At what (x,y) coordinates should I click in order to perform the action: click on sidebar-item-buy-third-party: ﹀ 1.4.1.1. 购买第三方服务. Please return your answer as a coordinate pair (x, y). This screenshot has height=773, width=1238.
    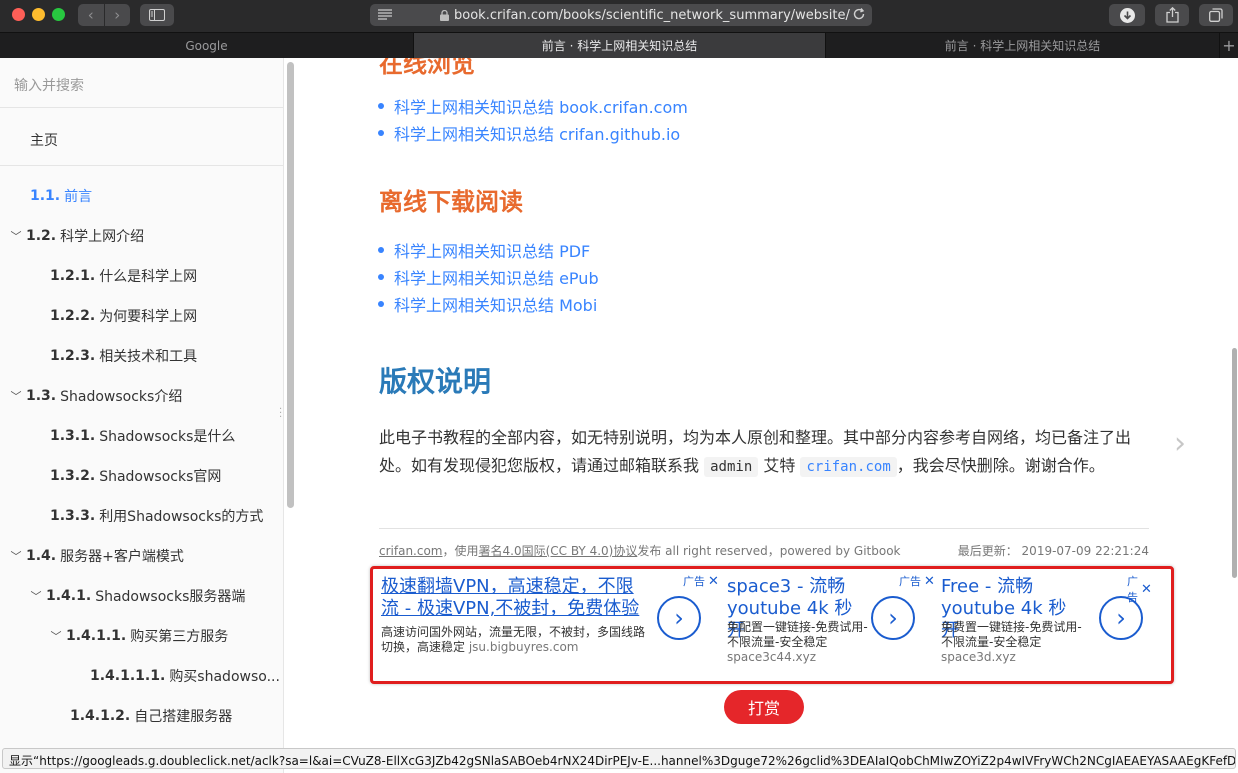
    Looking at the image, I should click on (141, 636).